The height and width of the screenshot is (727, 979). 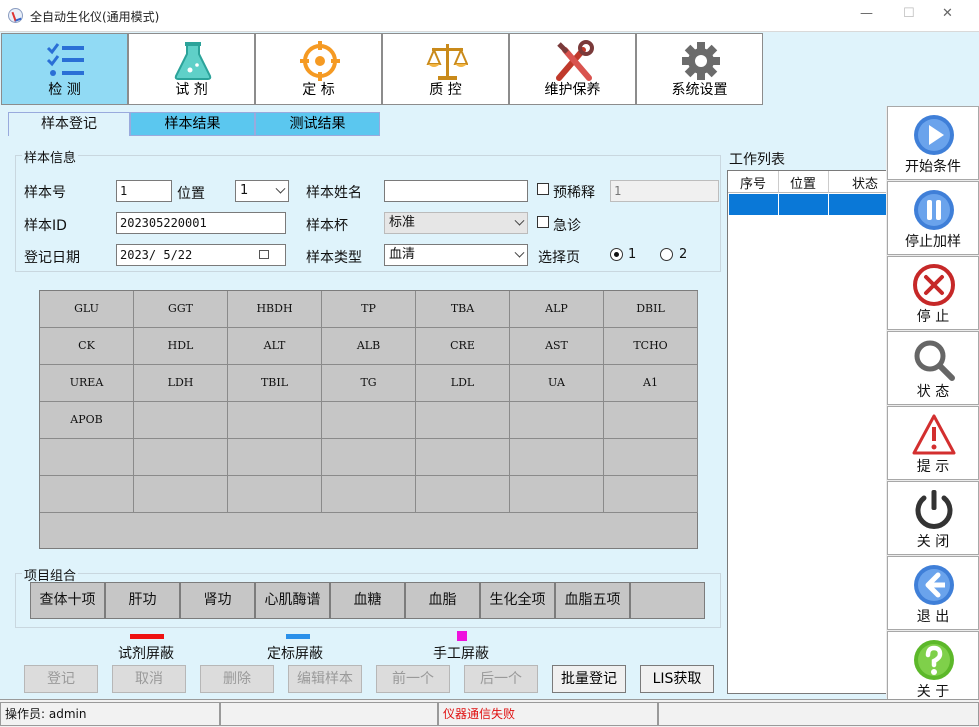 What do you see at coordinates (442, 600) in the screenshot?
I see `combo-button-5: 血脂` at bounding box center [442, 600].